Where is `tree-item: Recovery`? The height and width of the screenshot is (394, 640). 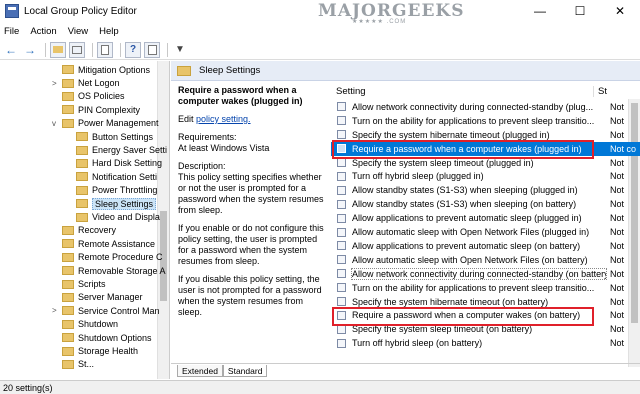 tree-item: Recovery is located at coordinates (89, 230).